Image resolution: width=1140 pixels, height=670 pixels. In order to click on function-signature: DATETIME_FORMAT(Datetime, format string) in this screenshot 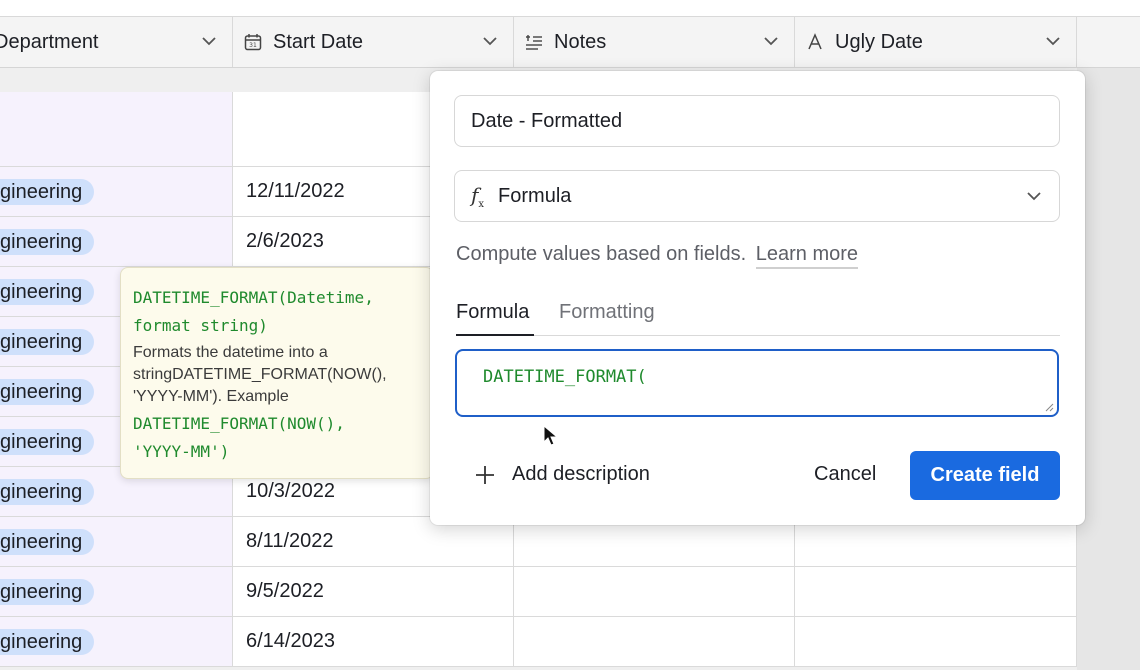, I will do `click(253, 311)`.